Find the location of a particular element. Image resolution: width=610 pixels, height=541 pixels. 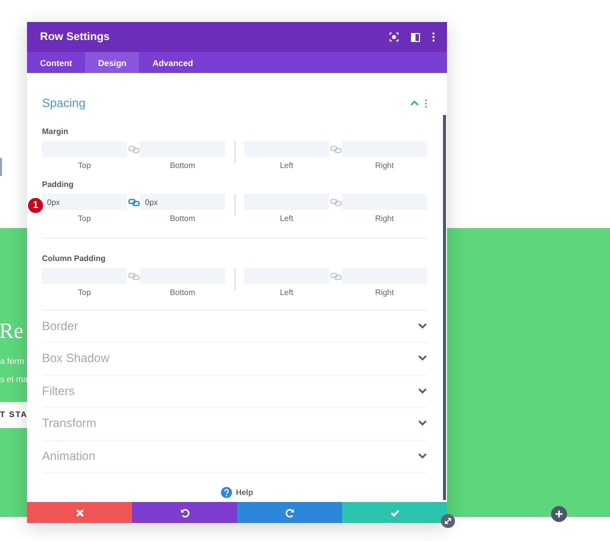

cancel-button is located at coordinates (79, 512).